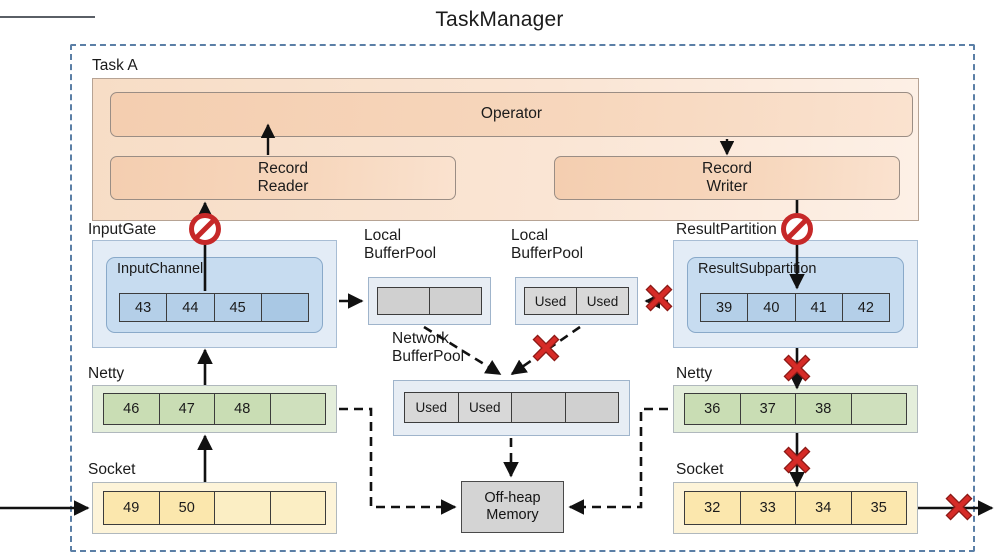 Image resolution: width=999 pixels, height=559 pixels. What do you see at coordinates (283, 178) in the screenshot?
I see `record-reader-box: Record Reader` at bounding box center [283, 178].